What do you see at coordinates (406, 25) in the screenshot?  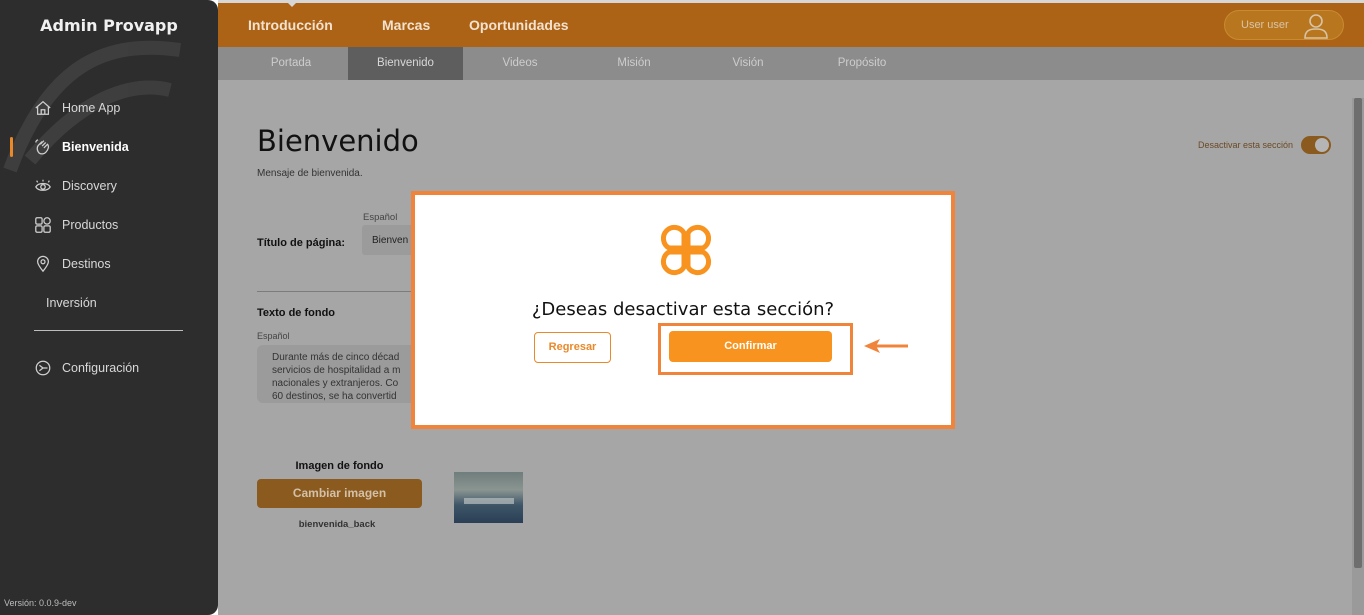 I see `tab-marcas: Marcas` at bounding box center [406, 25].